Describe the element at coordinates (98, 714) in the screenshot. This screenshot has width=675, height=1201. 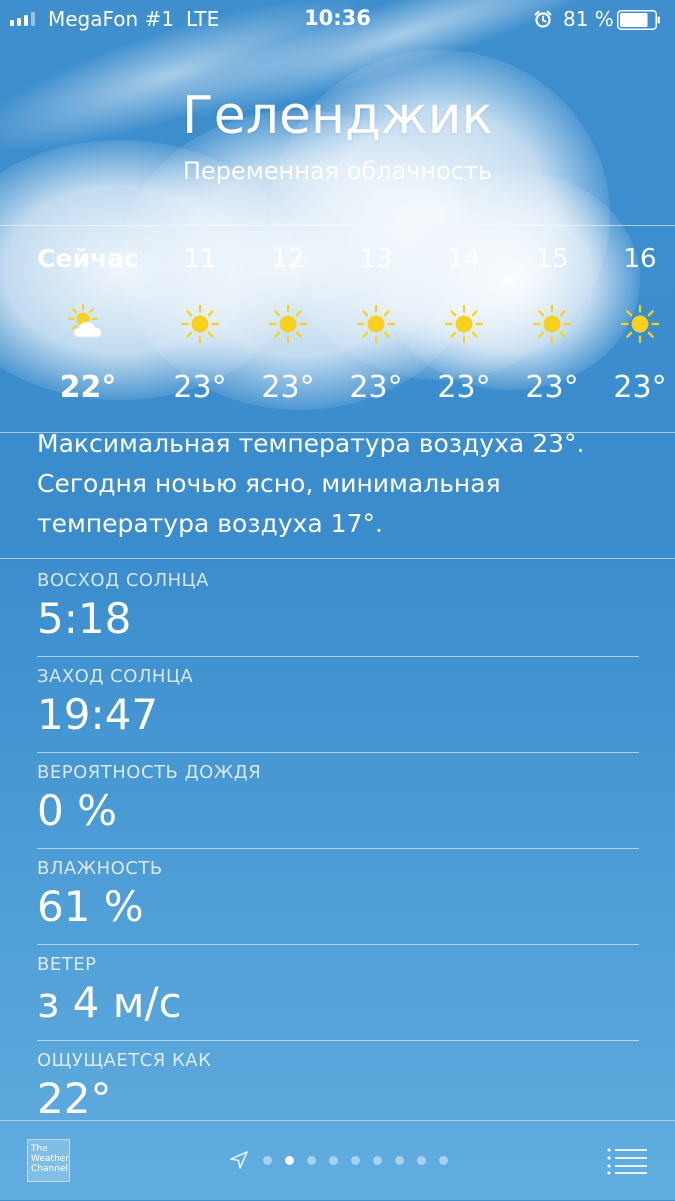
I see `sunset-value: 19:47` at that location.